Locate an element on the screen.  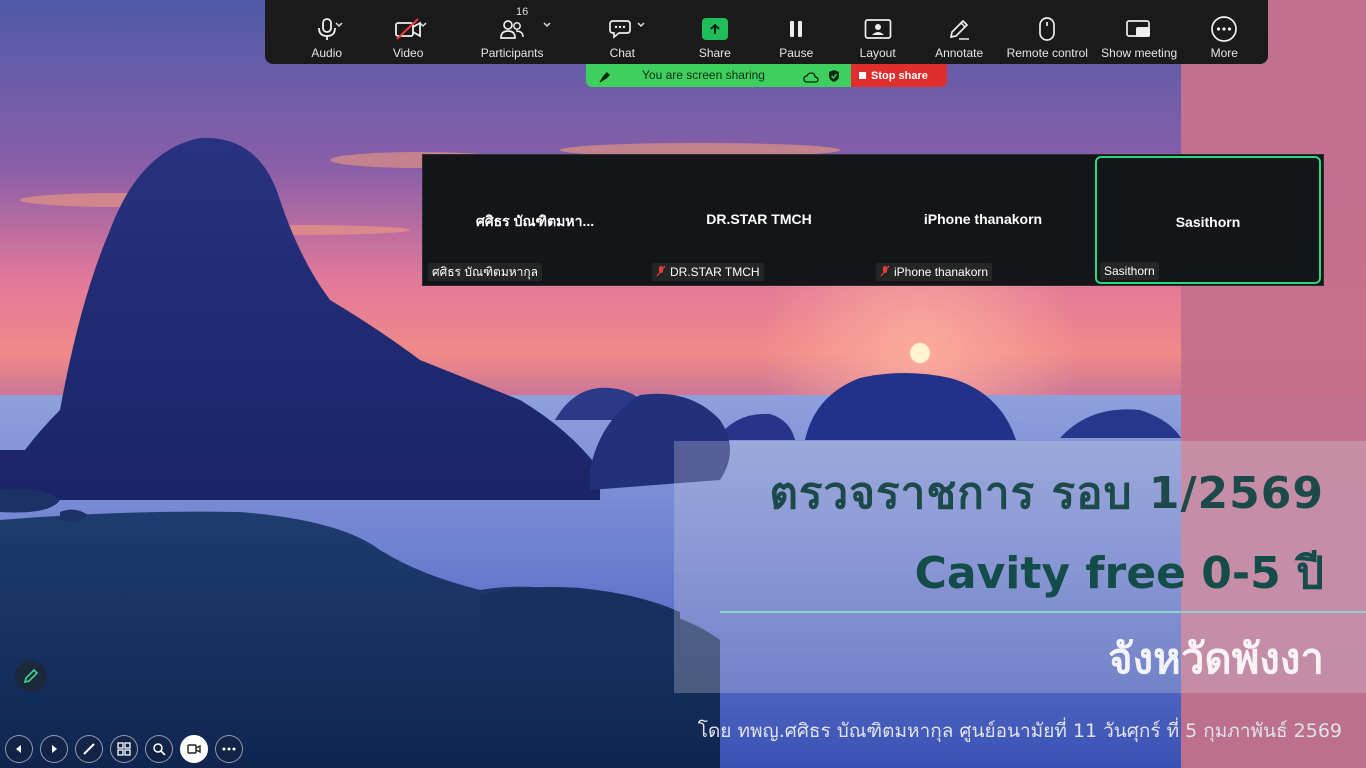
video-chevron-icon is located at coordinates (423, 22).